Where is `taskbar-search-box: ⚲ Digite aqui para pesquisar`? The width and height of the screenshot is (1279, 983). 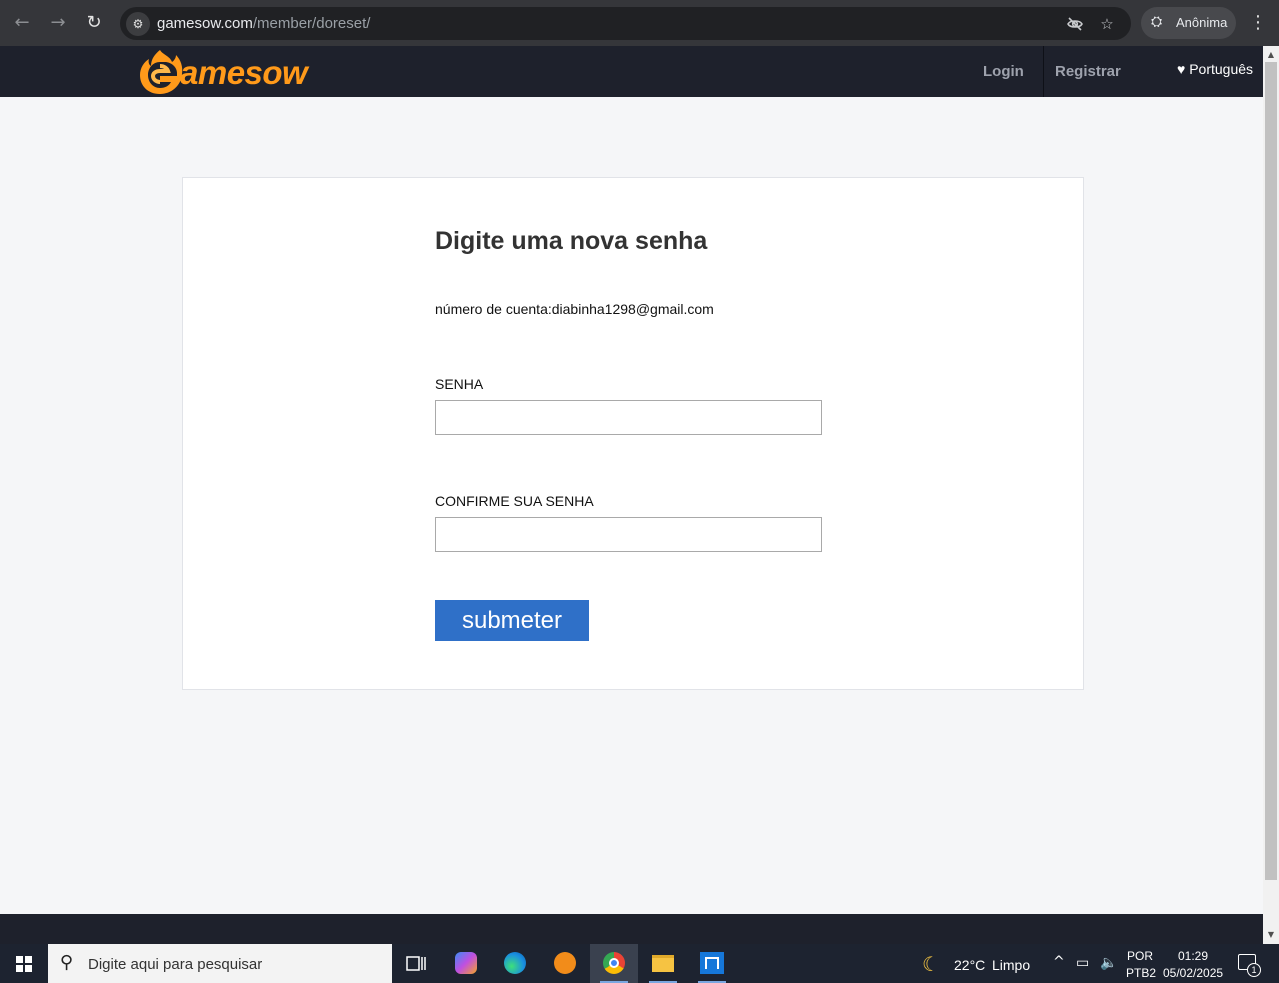
taskbar-search-box: ⚲ Digite aqui para pesquisar is located at coordinates (220, 963).